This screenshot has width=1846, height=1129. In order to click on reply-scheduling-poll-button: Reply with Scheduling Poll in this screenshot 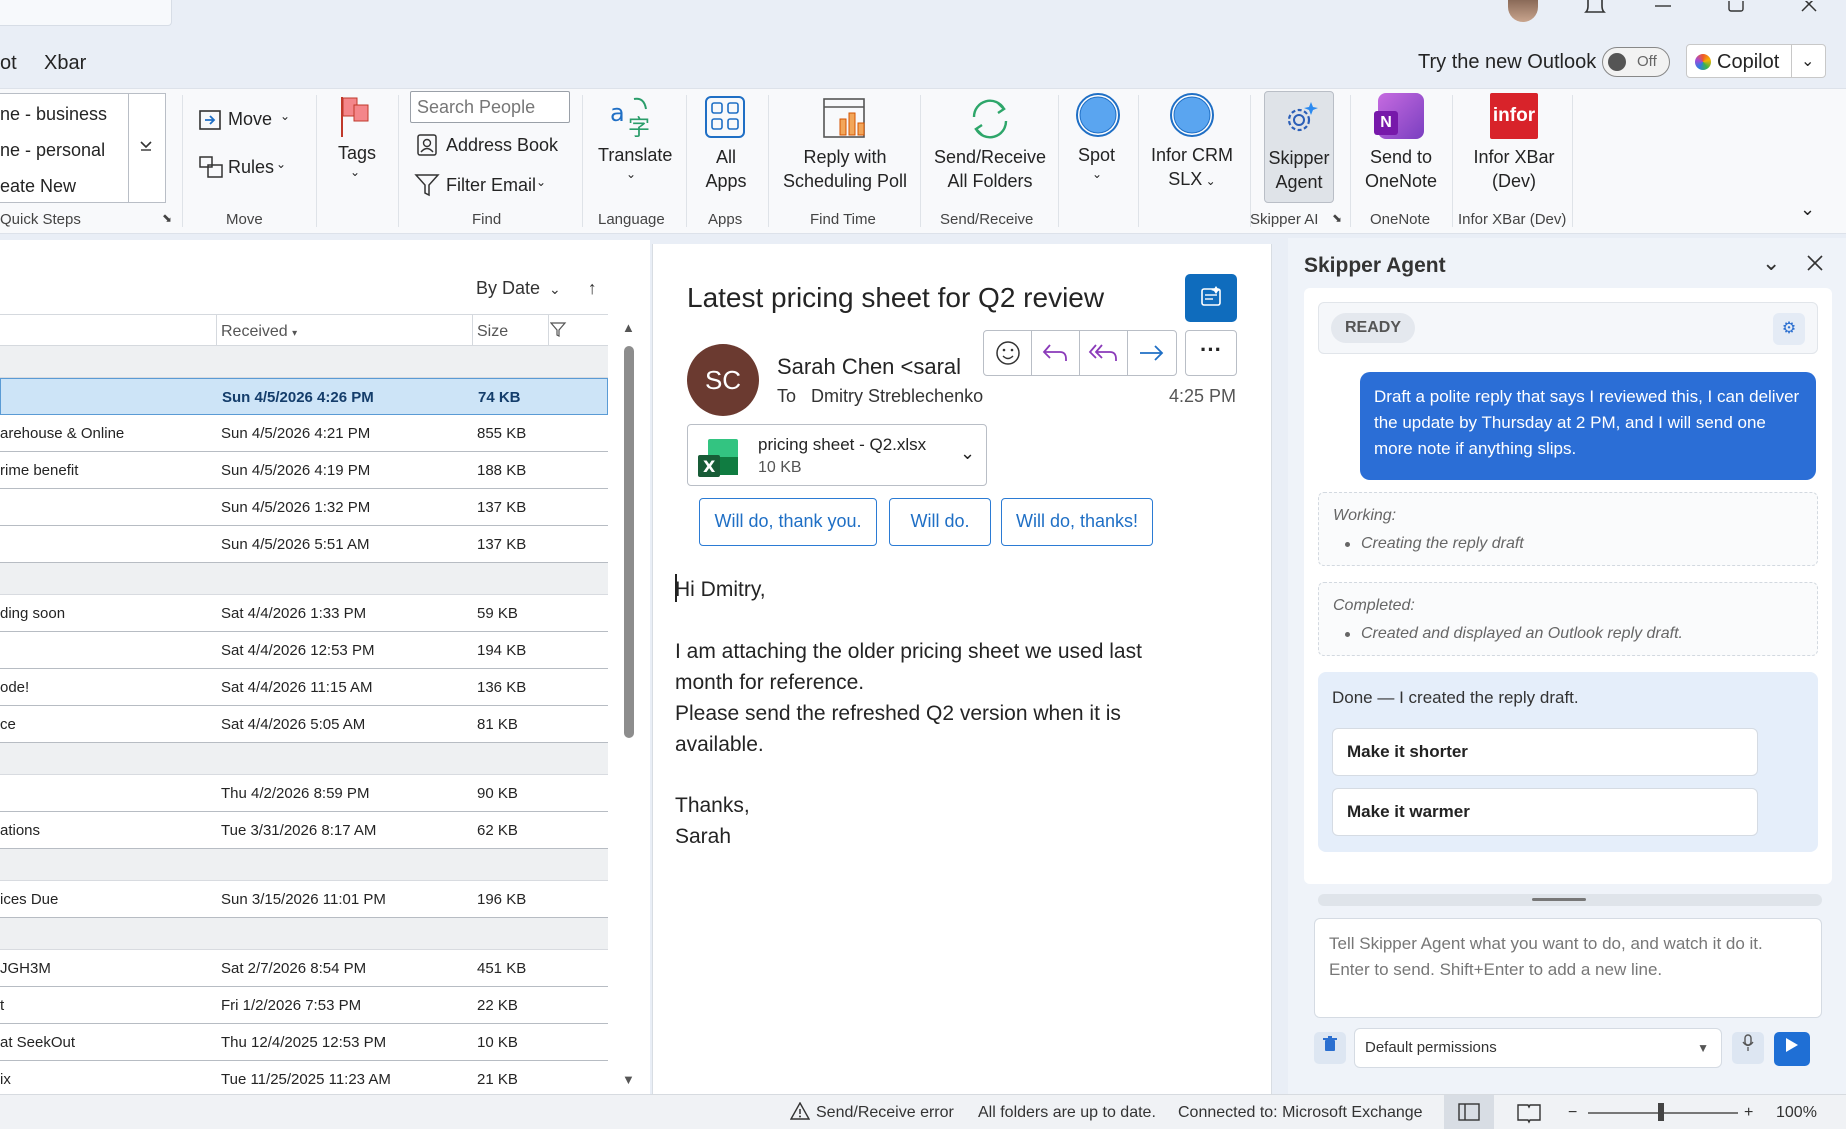, I will do `click(845, 169)`.